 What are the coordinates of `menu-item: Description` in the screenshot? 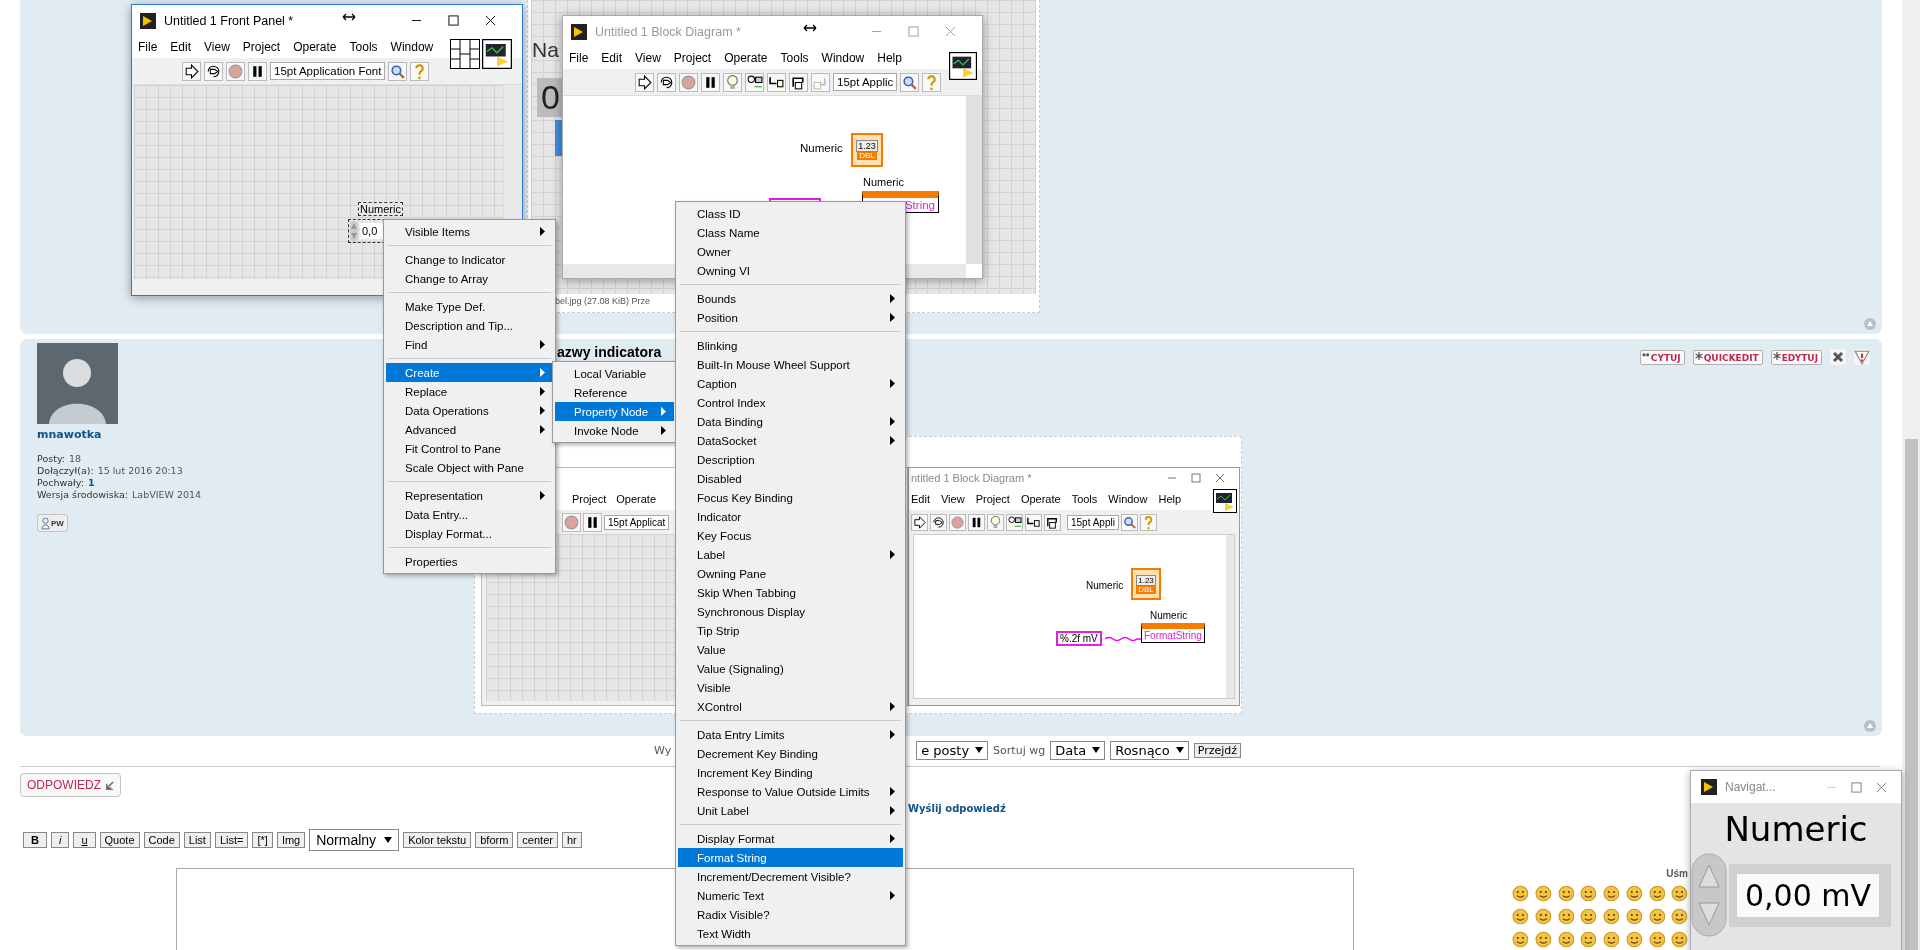 It's located at (790, 459).